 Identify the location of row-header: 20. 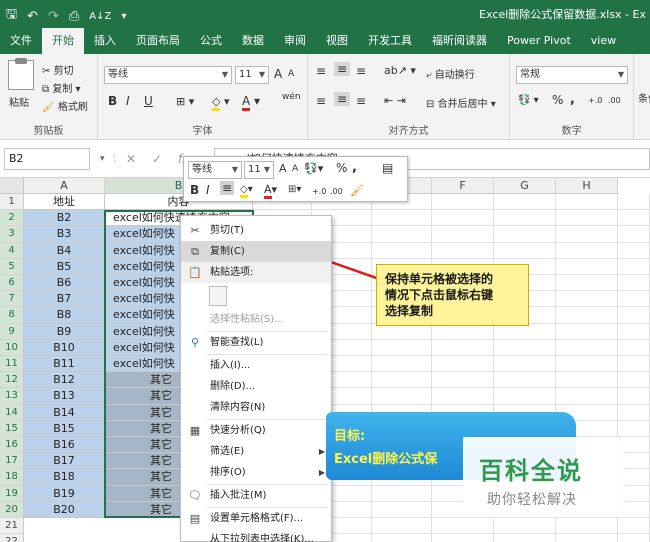
(12, 509).